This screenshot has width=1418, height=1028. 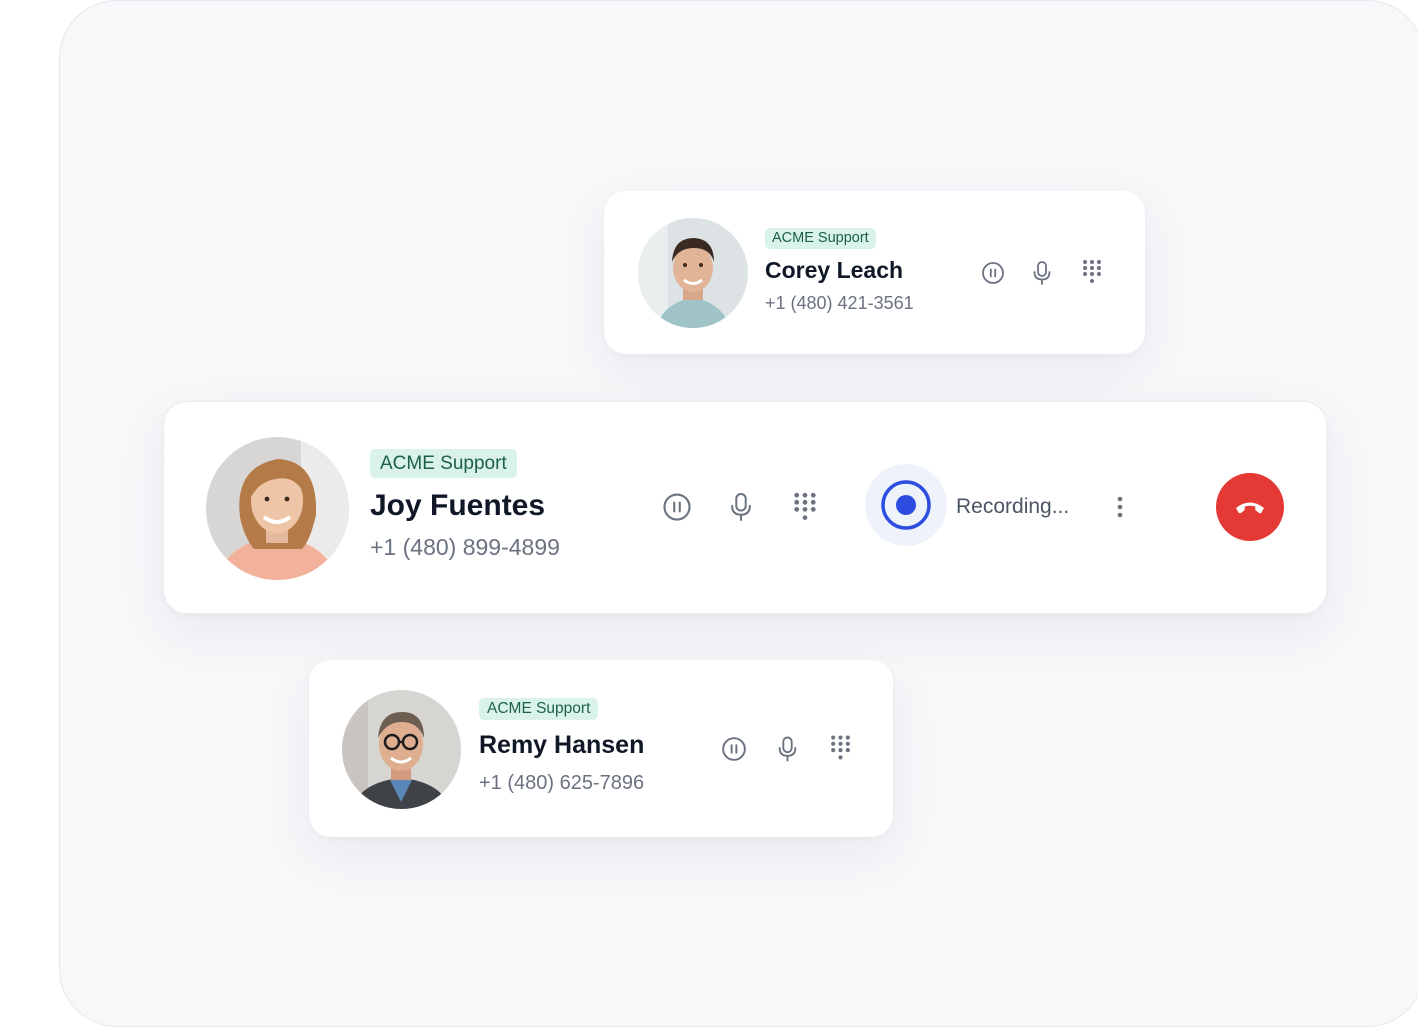 What do you see at coordinates (834, 270) in the screenshot?
I see `caller-name: Corey Leach` at bounding box center [834, 270].